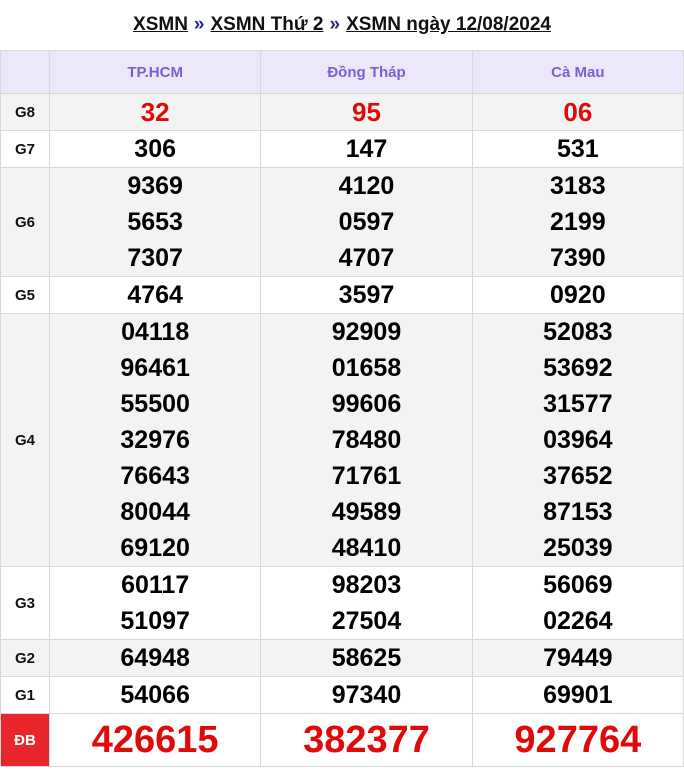 The image size is (684, 775). I want to click on lottery-number: 69120, so click(155, 548).